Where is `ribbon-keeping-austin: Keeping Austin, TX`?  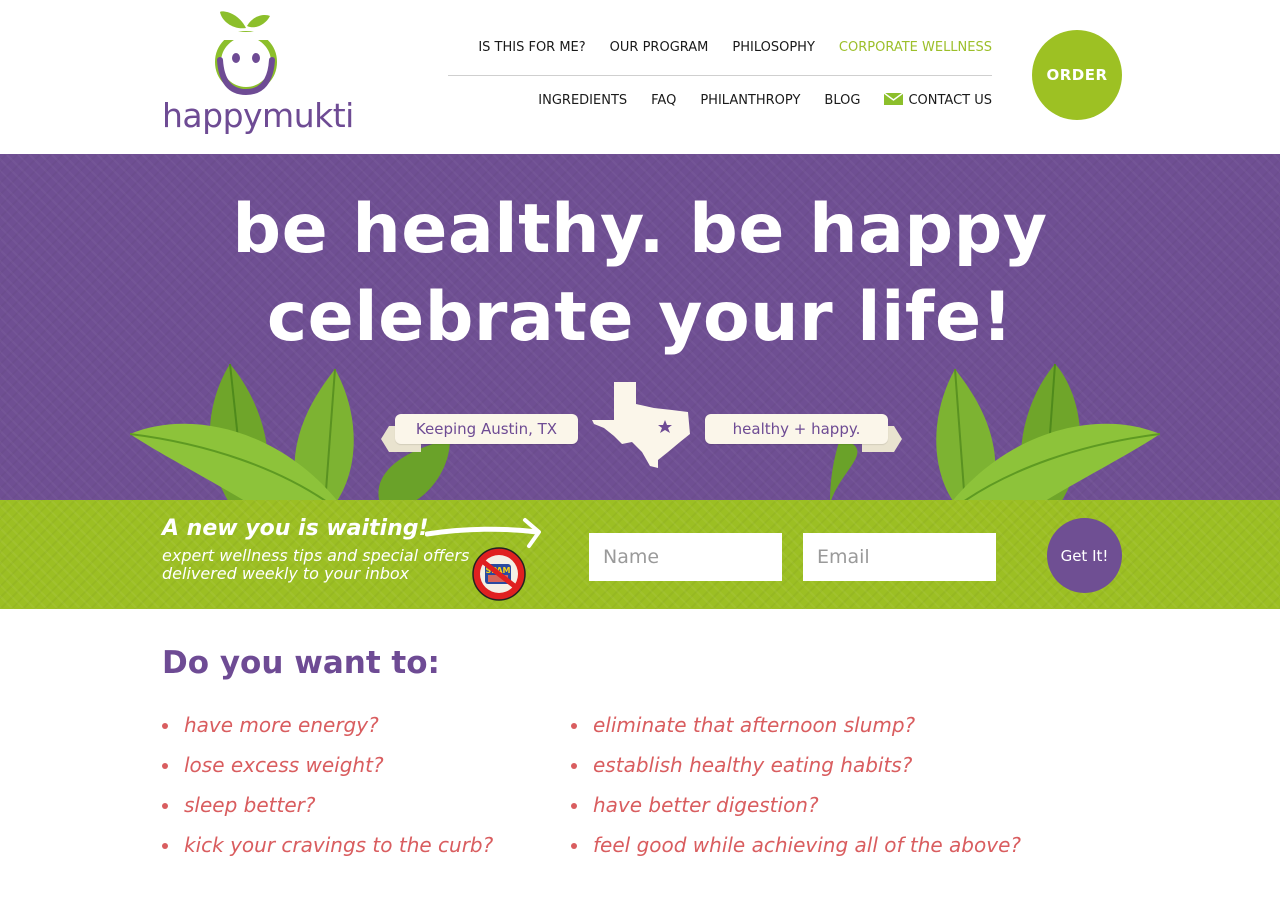 ribbon-keeping-austin: Keeping Austin, TX is located at coordinates (486, 429).